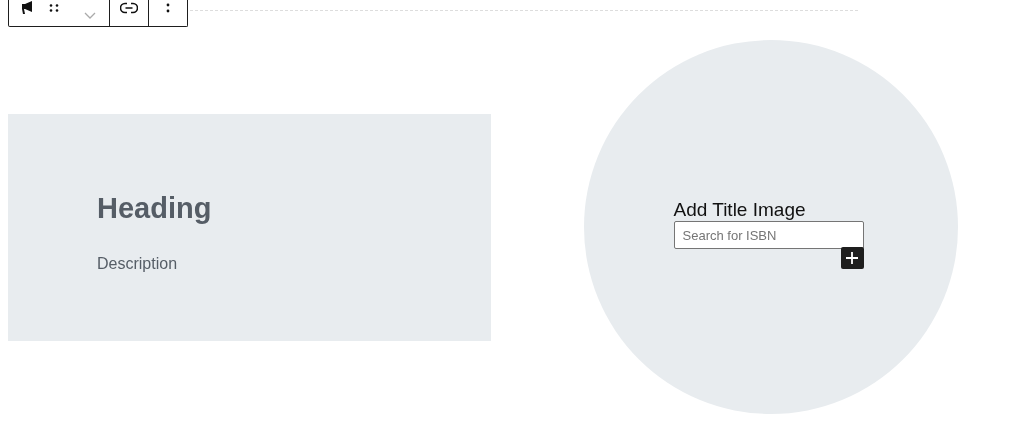  I want to click on more-vertical-icon, so click(168, 8).